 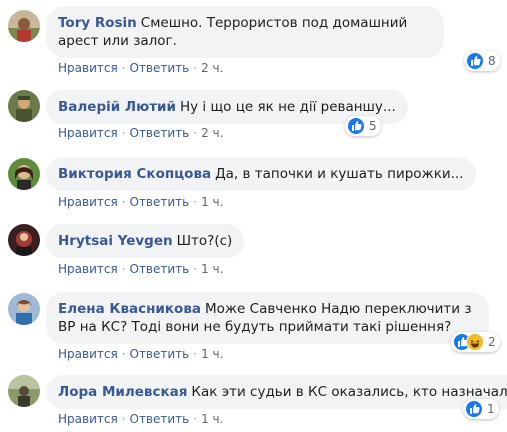 I want to click on comment-text: Што?(с), so click(x=204, y=241).